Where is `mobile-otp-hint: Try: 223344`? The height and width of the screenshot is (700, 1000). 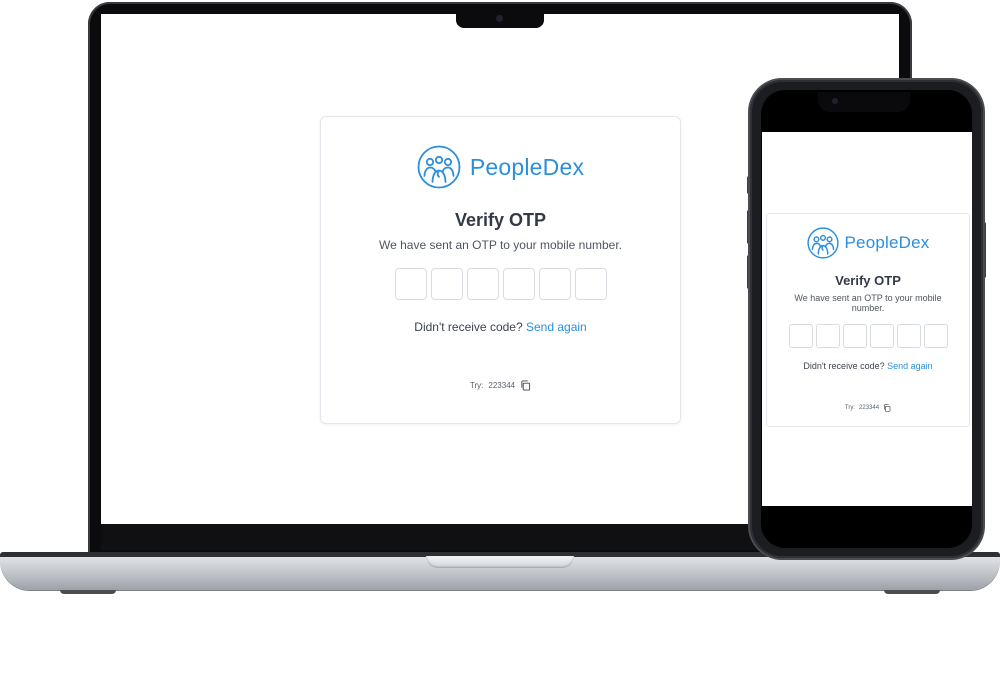 mobile-otp-hint: Try: 223344 is located at coordinates (868, 408).